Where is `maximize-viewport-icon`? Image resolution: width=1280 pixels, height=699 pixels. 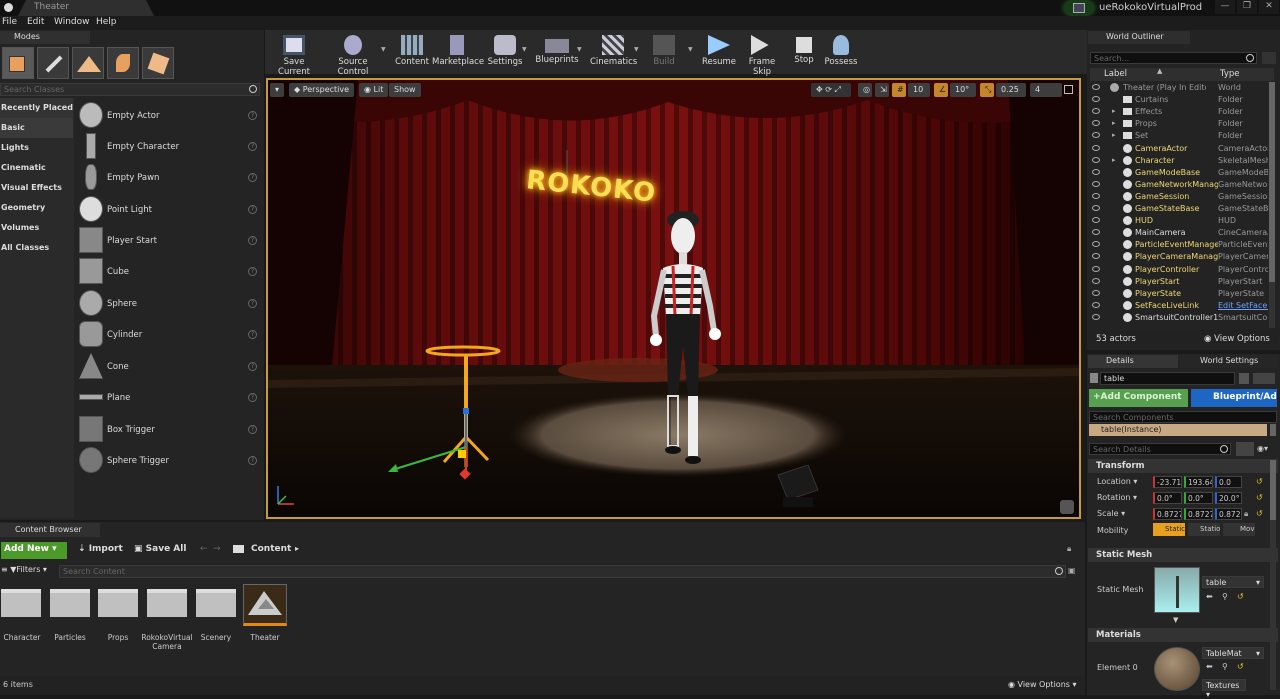
maximize-viewport-icon is located at coordinates (1068, 89).